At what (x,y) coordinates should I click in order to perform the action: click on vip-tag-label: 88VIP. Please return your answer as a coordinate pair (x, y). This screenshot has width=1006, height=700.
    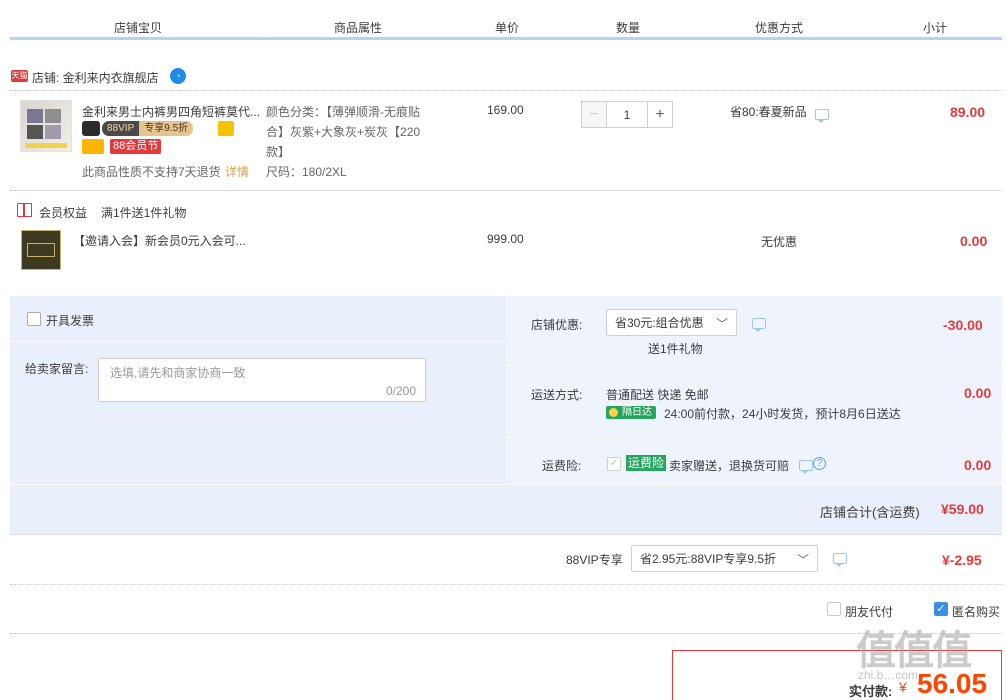
    Looking at the image, I should click on (121, 128).